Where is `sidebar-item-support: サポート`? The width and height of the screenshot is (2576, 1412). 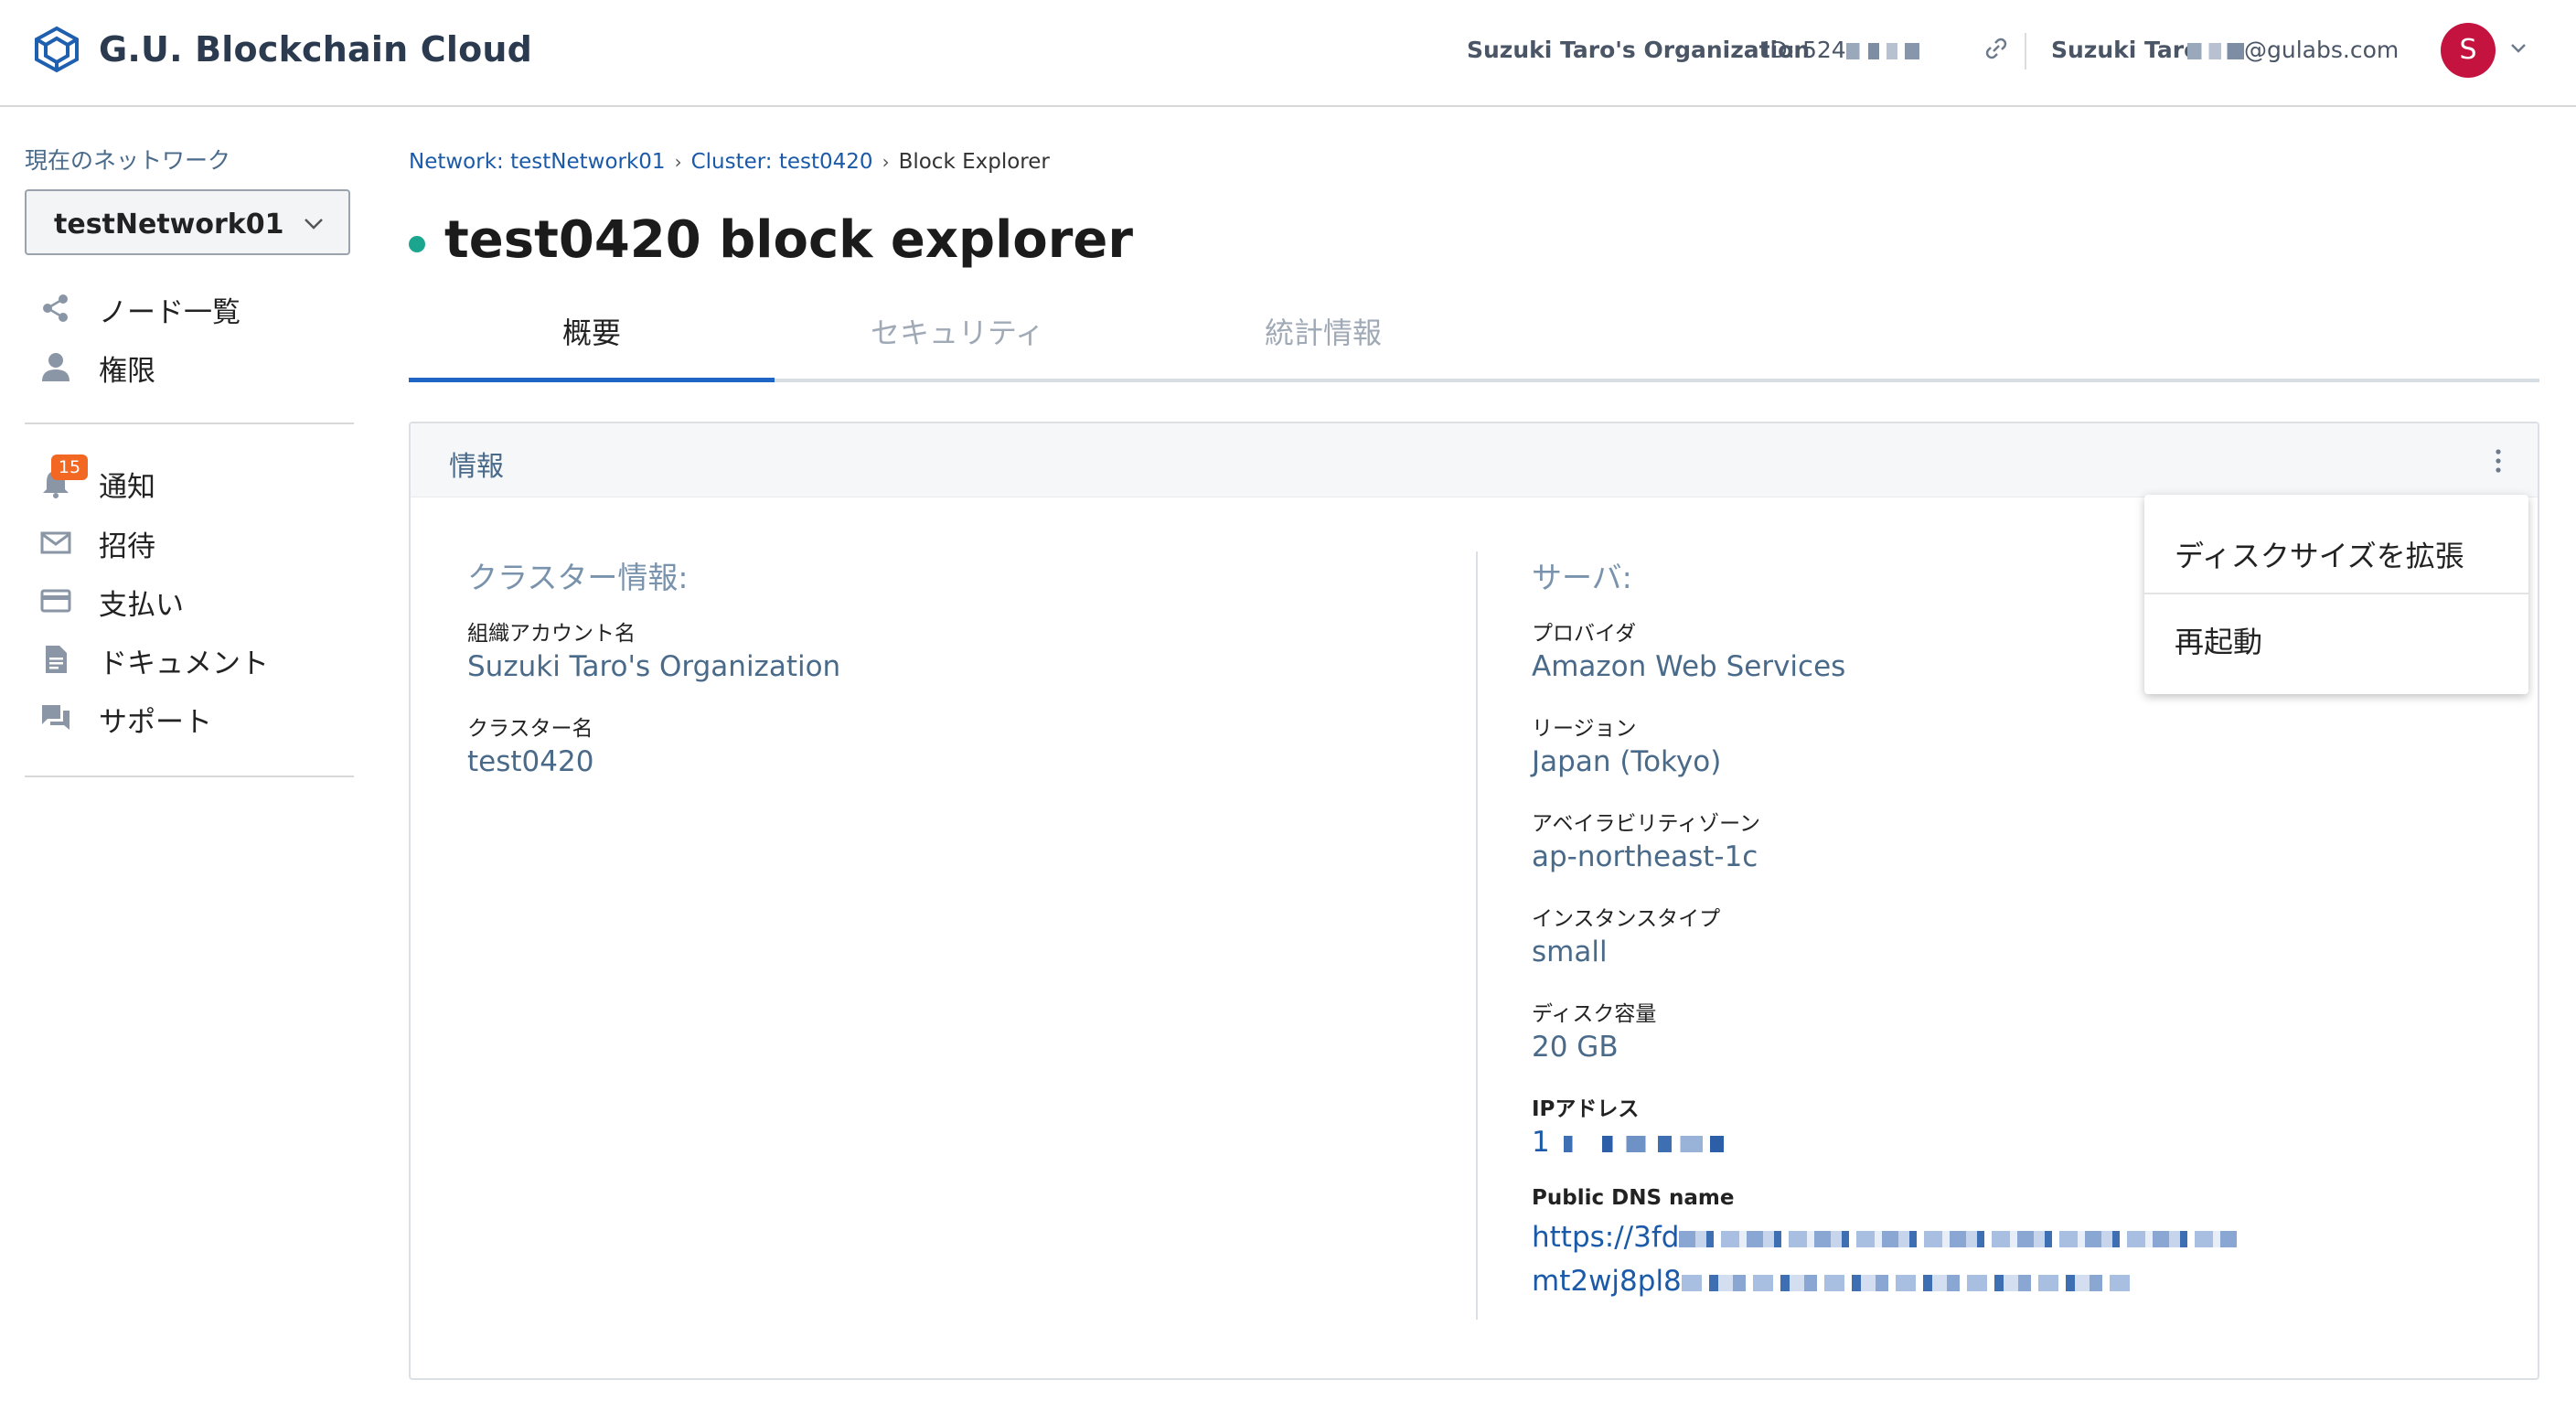
sidebar-item-support: サポート is located at coordinates (195, 718).